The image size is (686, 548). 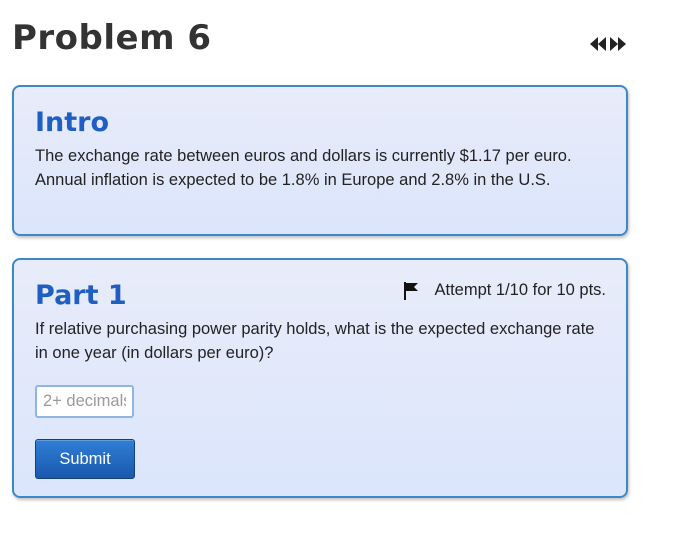 What do you see at coordinates (81, 295) in the screenshot?
I see `part1-heading: Part 1` at bounding box center [81, 295].